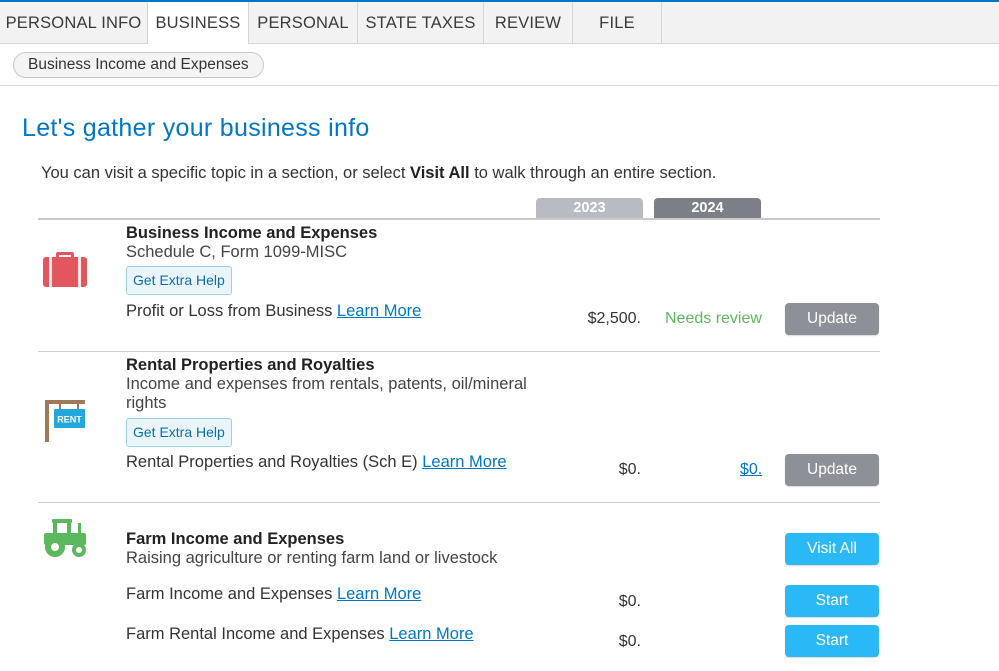 This screenshot has width=999, height=671. What do you see at coordinates (235, 539) in the screenshot?
I see `section-title-farm: Farm Income and Expenses` at bounding box center [235, 539].